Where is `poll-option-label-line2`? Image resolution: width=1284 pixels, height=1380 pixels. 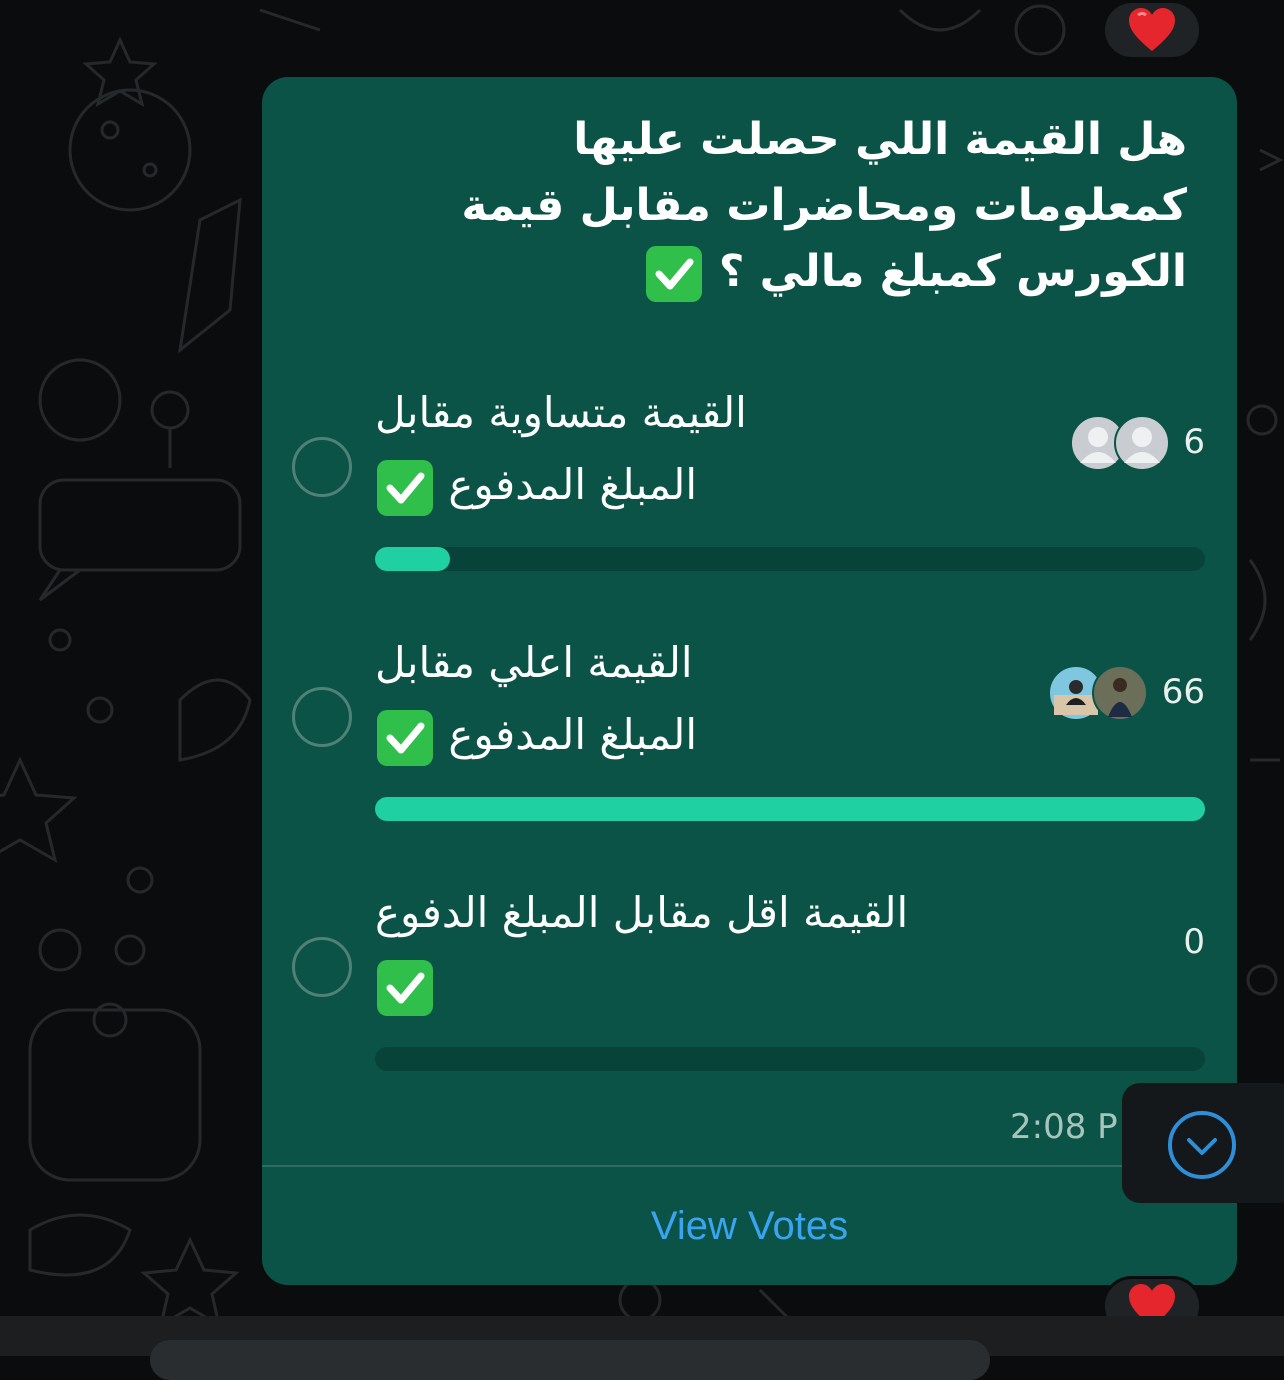
poll-option-label-line2 is located at coordinates (685, 985).